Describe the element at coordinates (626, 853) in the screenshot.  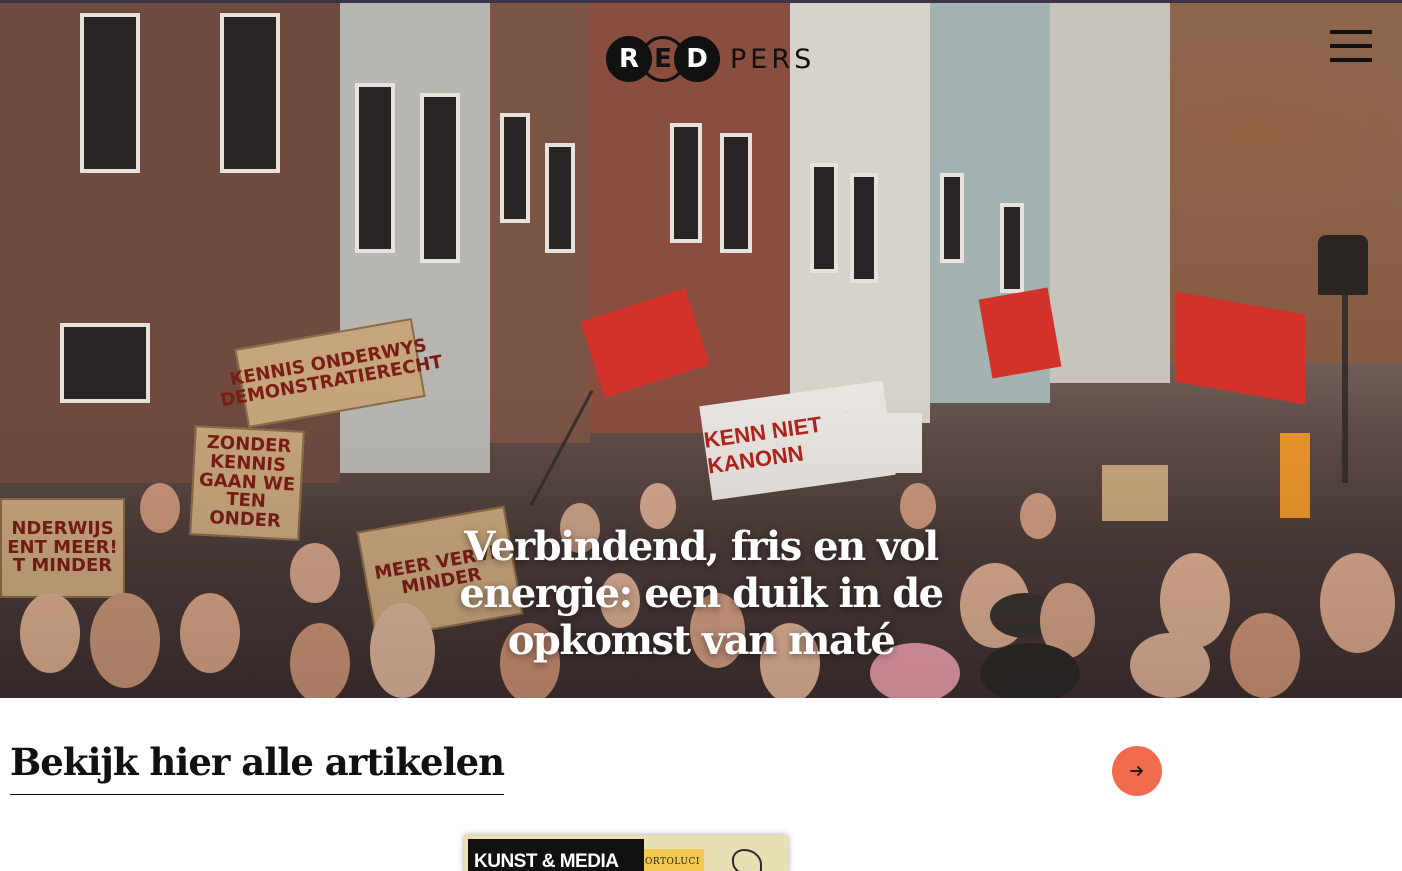
I see `article-card: KUNST & MEDIA ORTOLUCI` at that location.